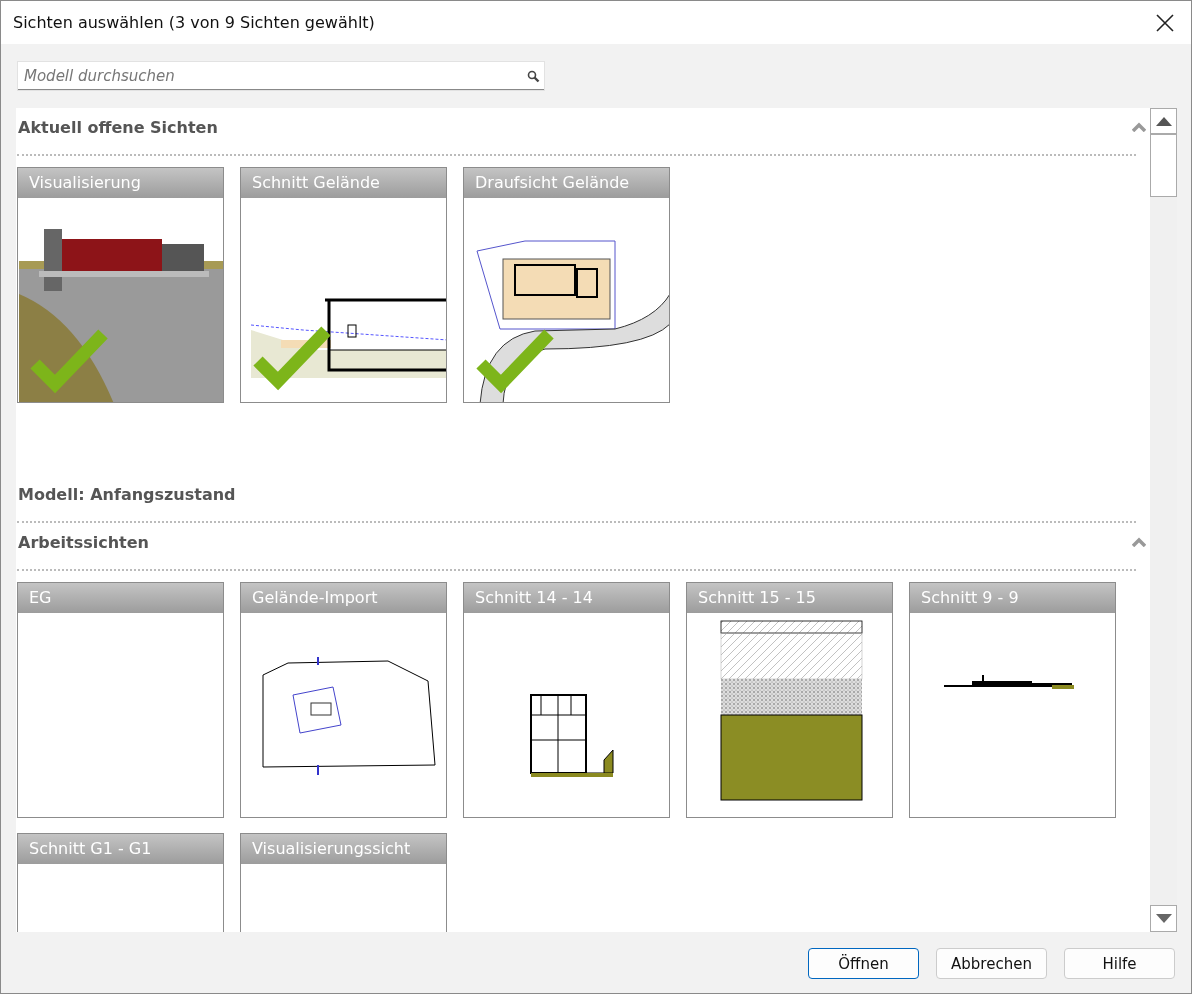 The width and height of the screenshot is (1192, 994). I want to click on view-title: Schnitt G1 - G1, so click(120, 849).